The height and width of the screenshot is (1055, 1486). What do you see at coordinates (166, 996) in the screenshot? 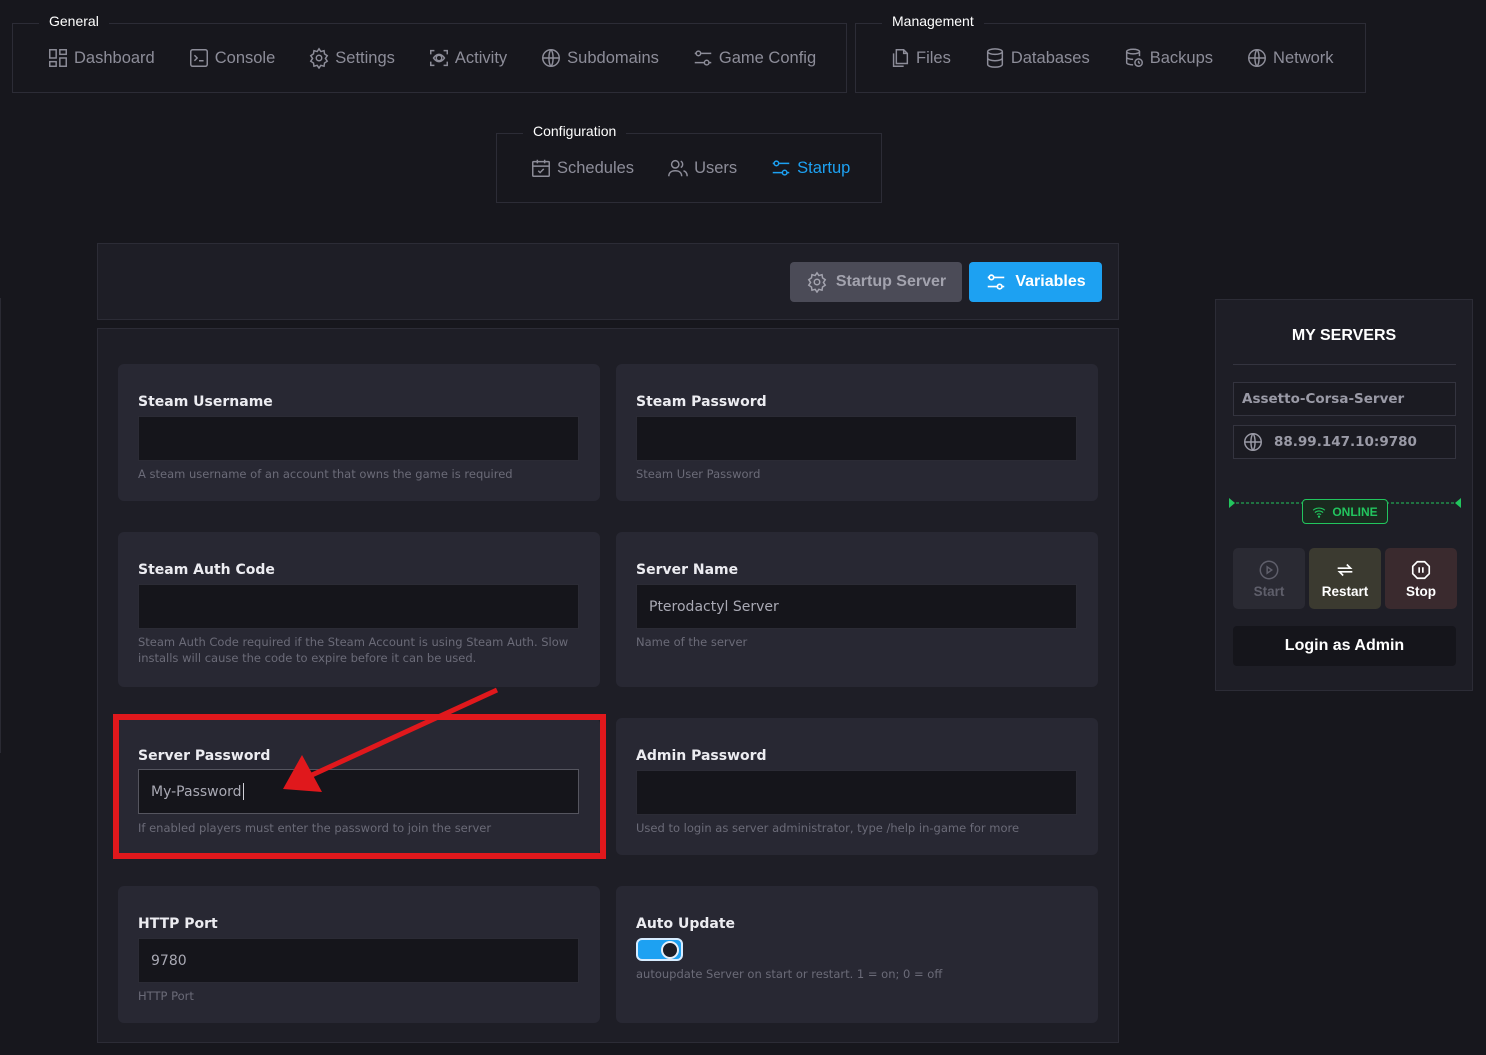
I see `variable-help: HTTP Port` at bounding box center [166, 996].